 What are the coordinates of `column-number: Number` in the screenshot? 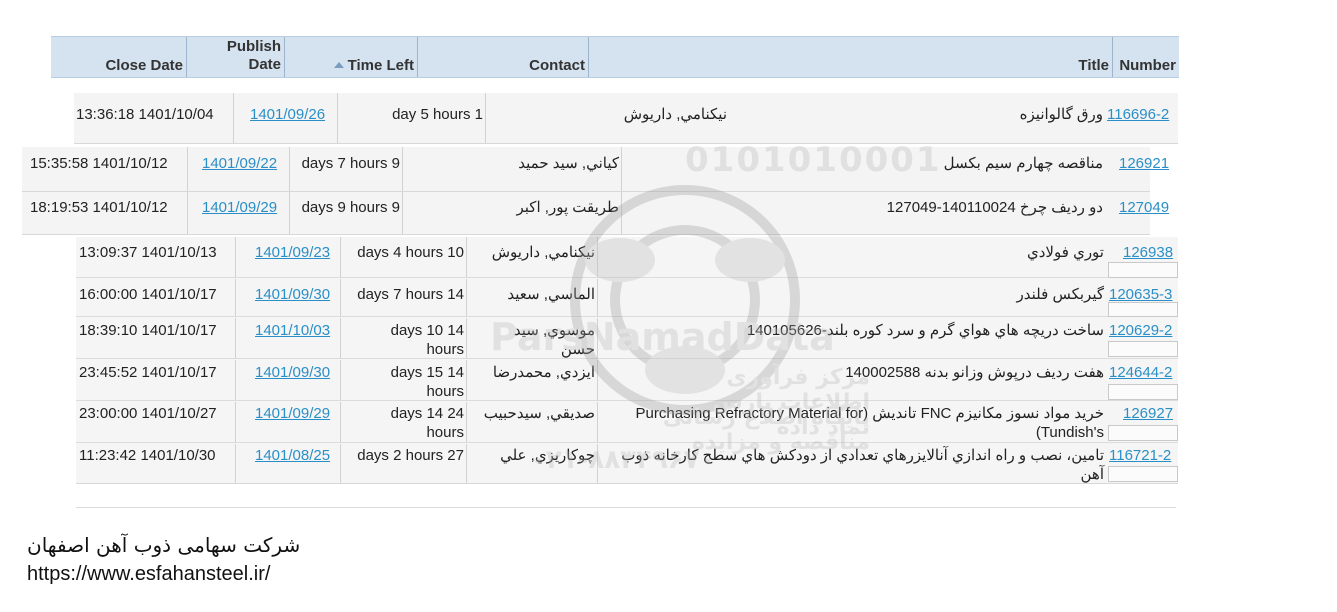 It's located at (1146, 57).